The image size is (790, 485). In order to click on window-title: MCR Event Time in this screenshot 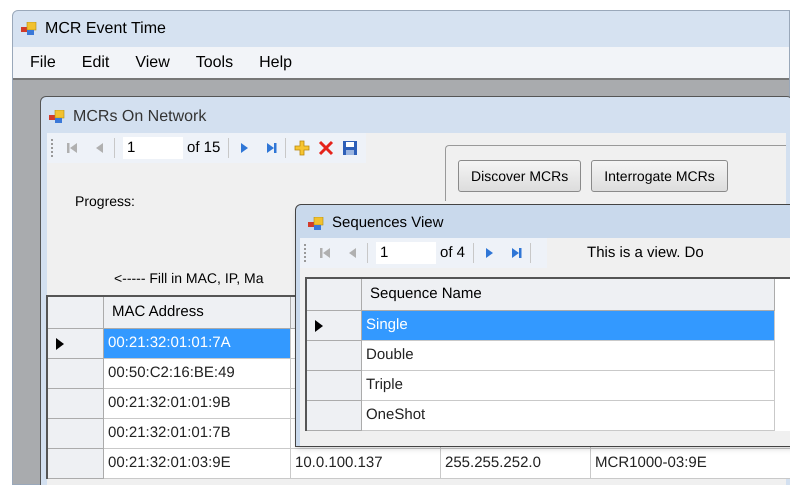, I will do `click(105, 29)`.